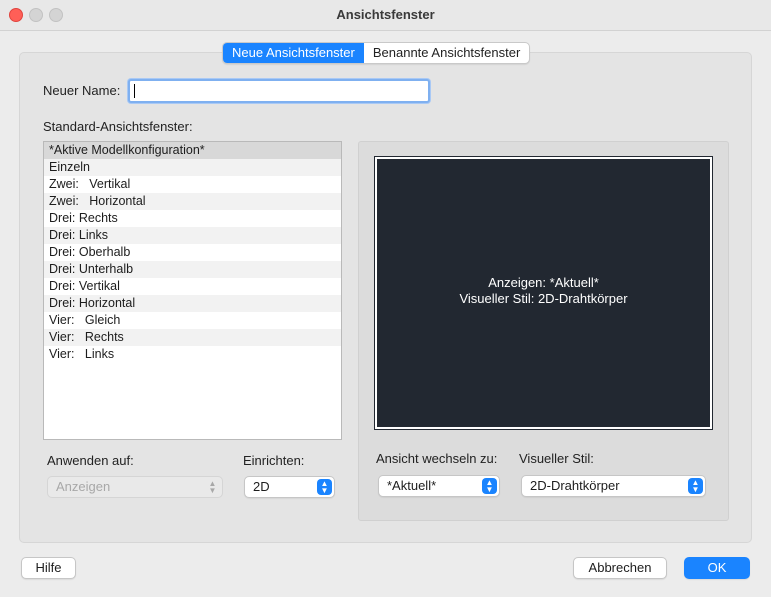 This screenshot has height=597, width=771. What do you see at coordinates (439, 486) in the screenshot?
I see `change-view-select: *Aktuell* ▲ ▼` at bounding box center [439, 486].